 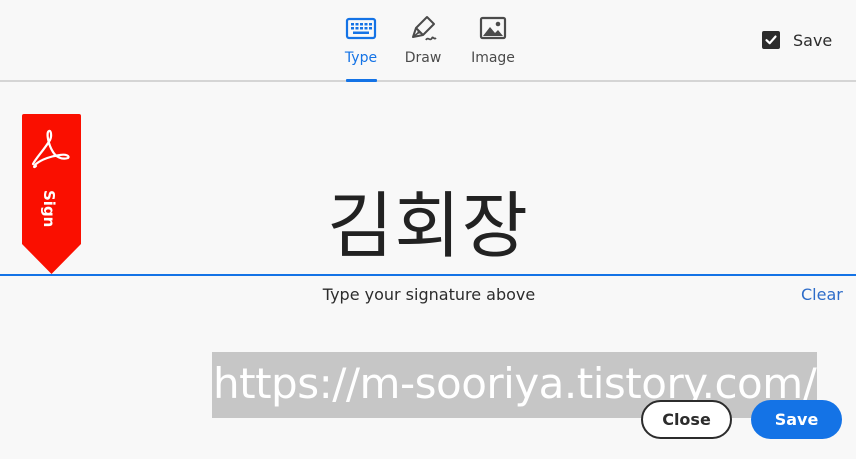 What do you see at coordinates (822, 294) in the screenshot?
I see `clear-link: Clear` at bounding box center [822, 294].